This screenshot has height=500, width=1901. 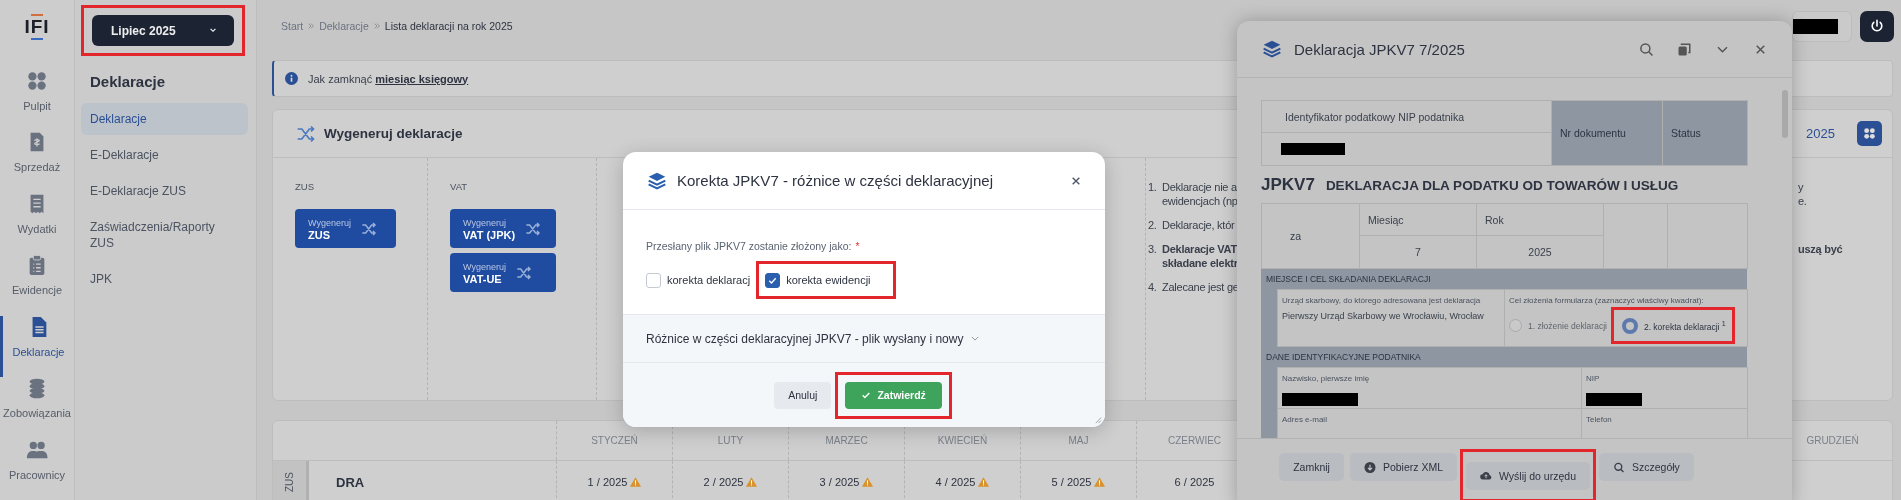 What do you see at coordinates (1502, 185) in the screenshot?
I see `form-heading: DEKLARACJA DLA PODATKU OD TOWARÓW I USŁUG` at bounding box center [1502, 185].